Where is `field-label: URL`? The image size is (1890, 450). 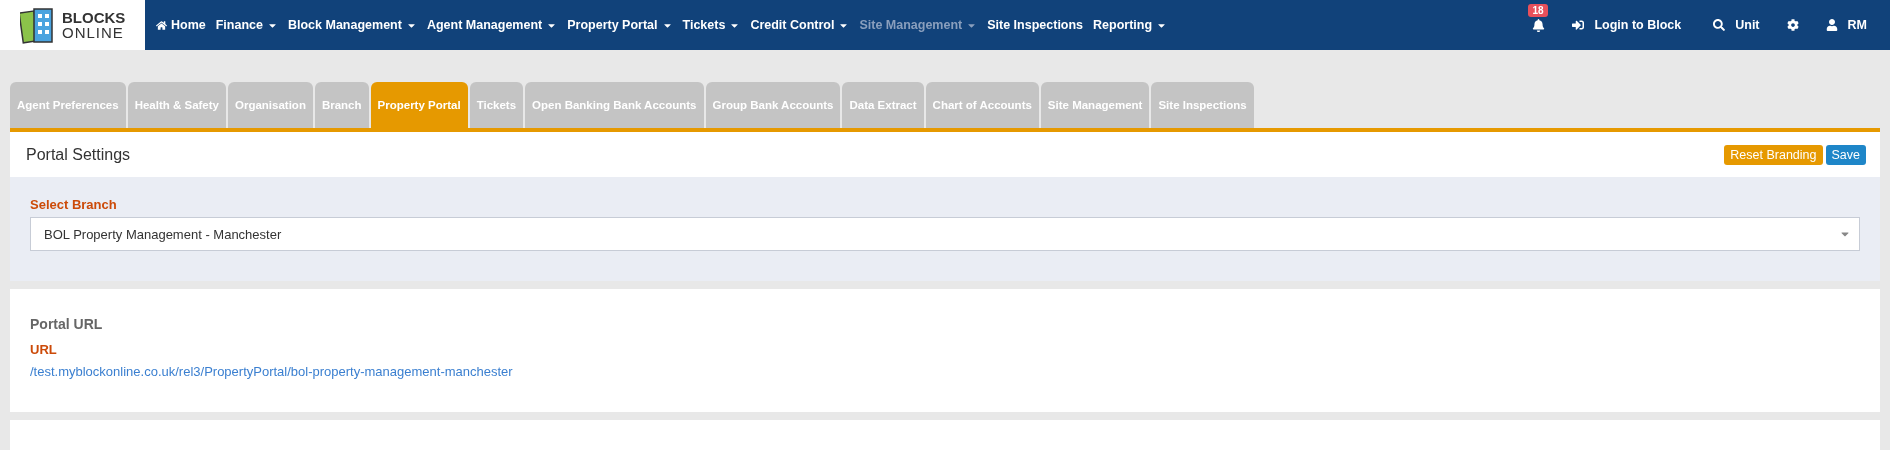 field-label: URL is located at coordinates (44, 349).